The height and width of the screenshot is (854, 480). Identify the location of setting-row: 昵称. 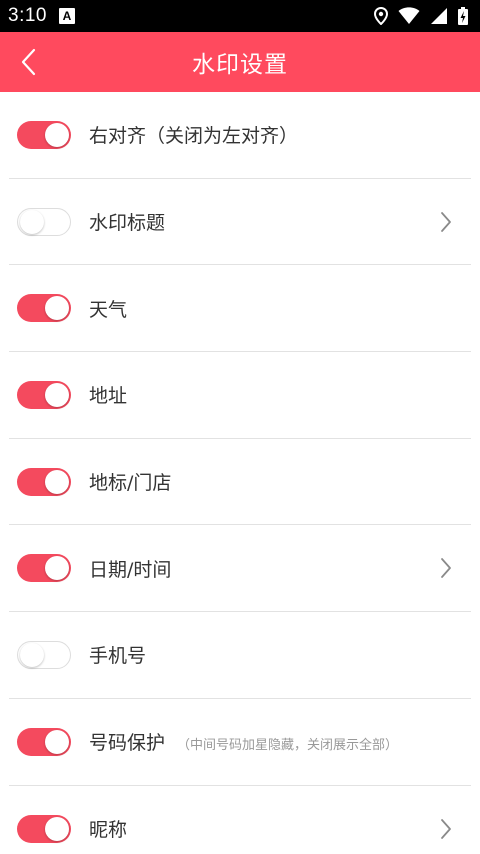
(240, 820).